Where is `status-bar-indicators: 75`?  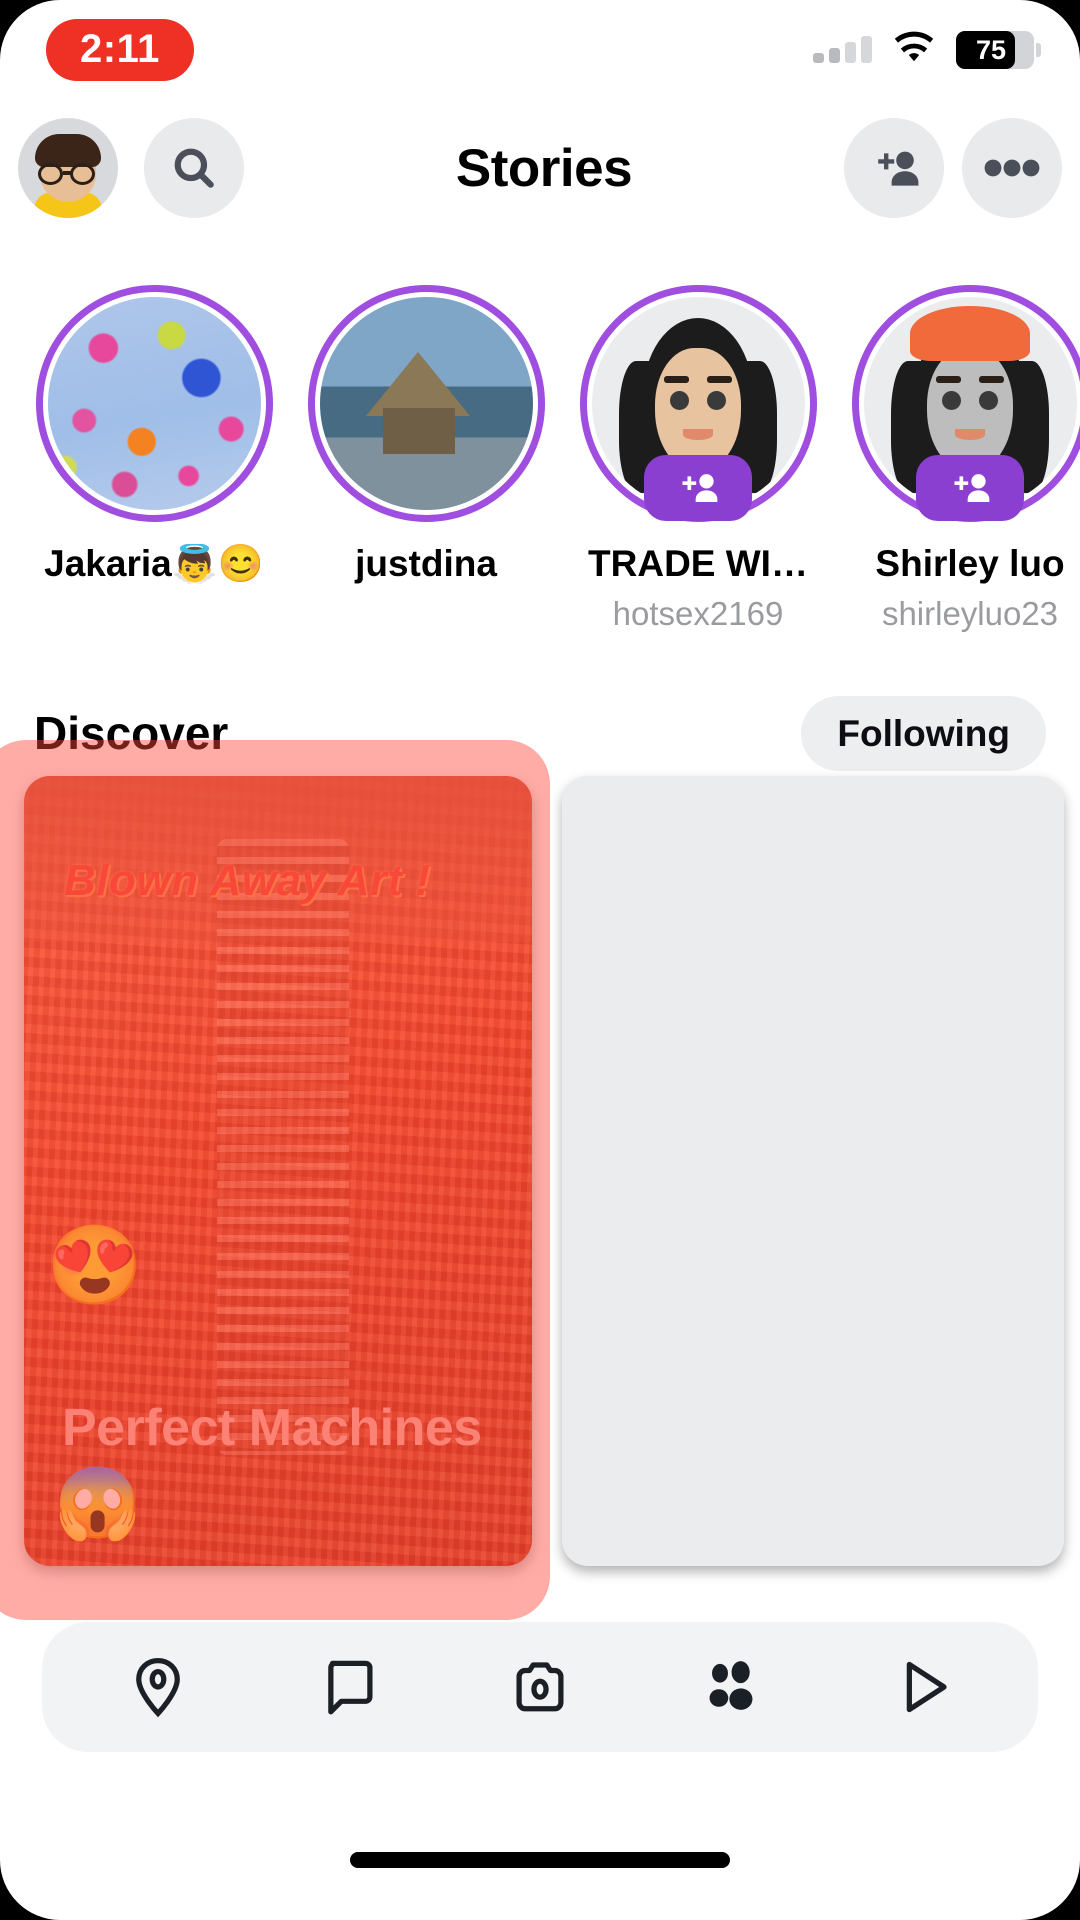 status-bar-indicators: 75 is located at coordinates (927, 50).